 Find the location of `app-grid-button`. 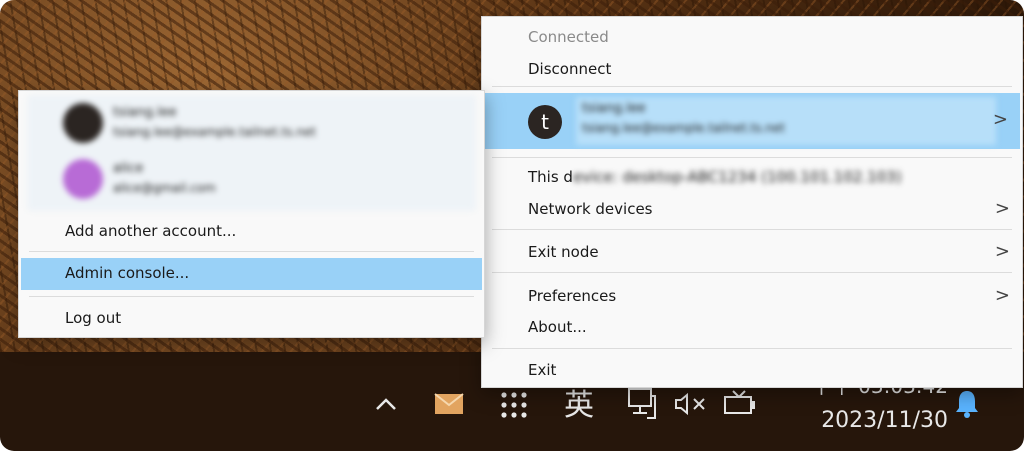

app-grid-button is located at coordinates (514, 405).